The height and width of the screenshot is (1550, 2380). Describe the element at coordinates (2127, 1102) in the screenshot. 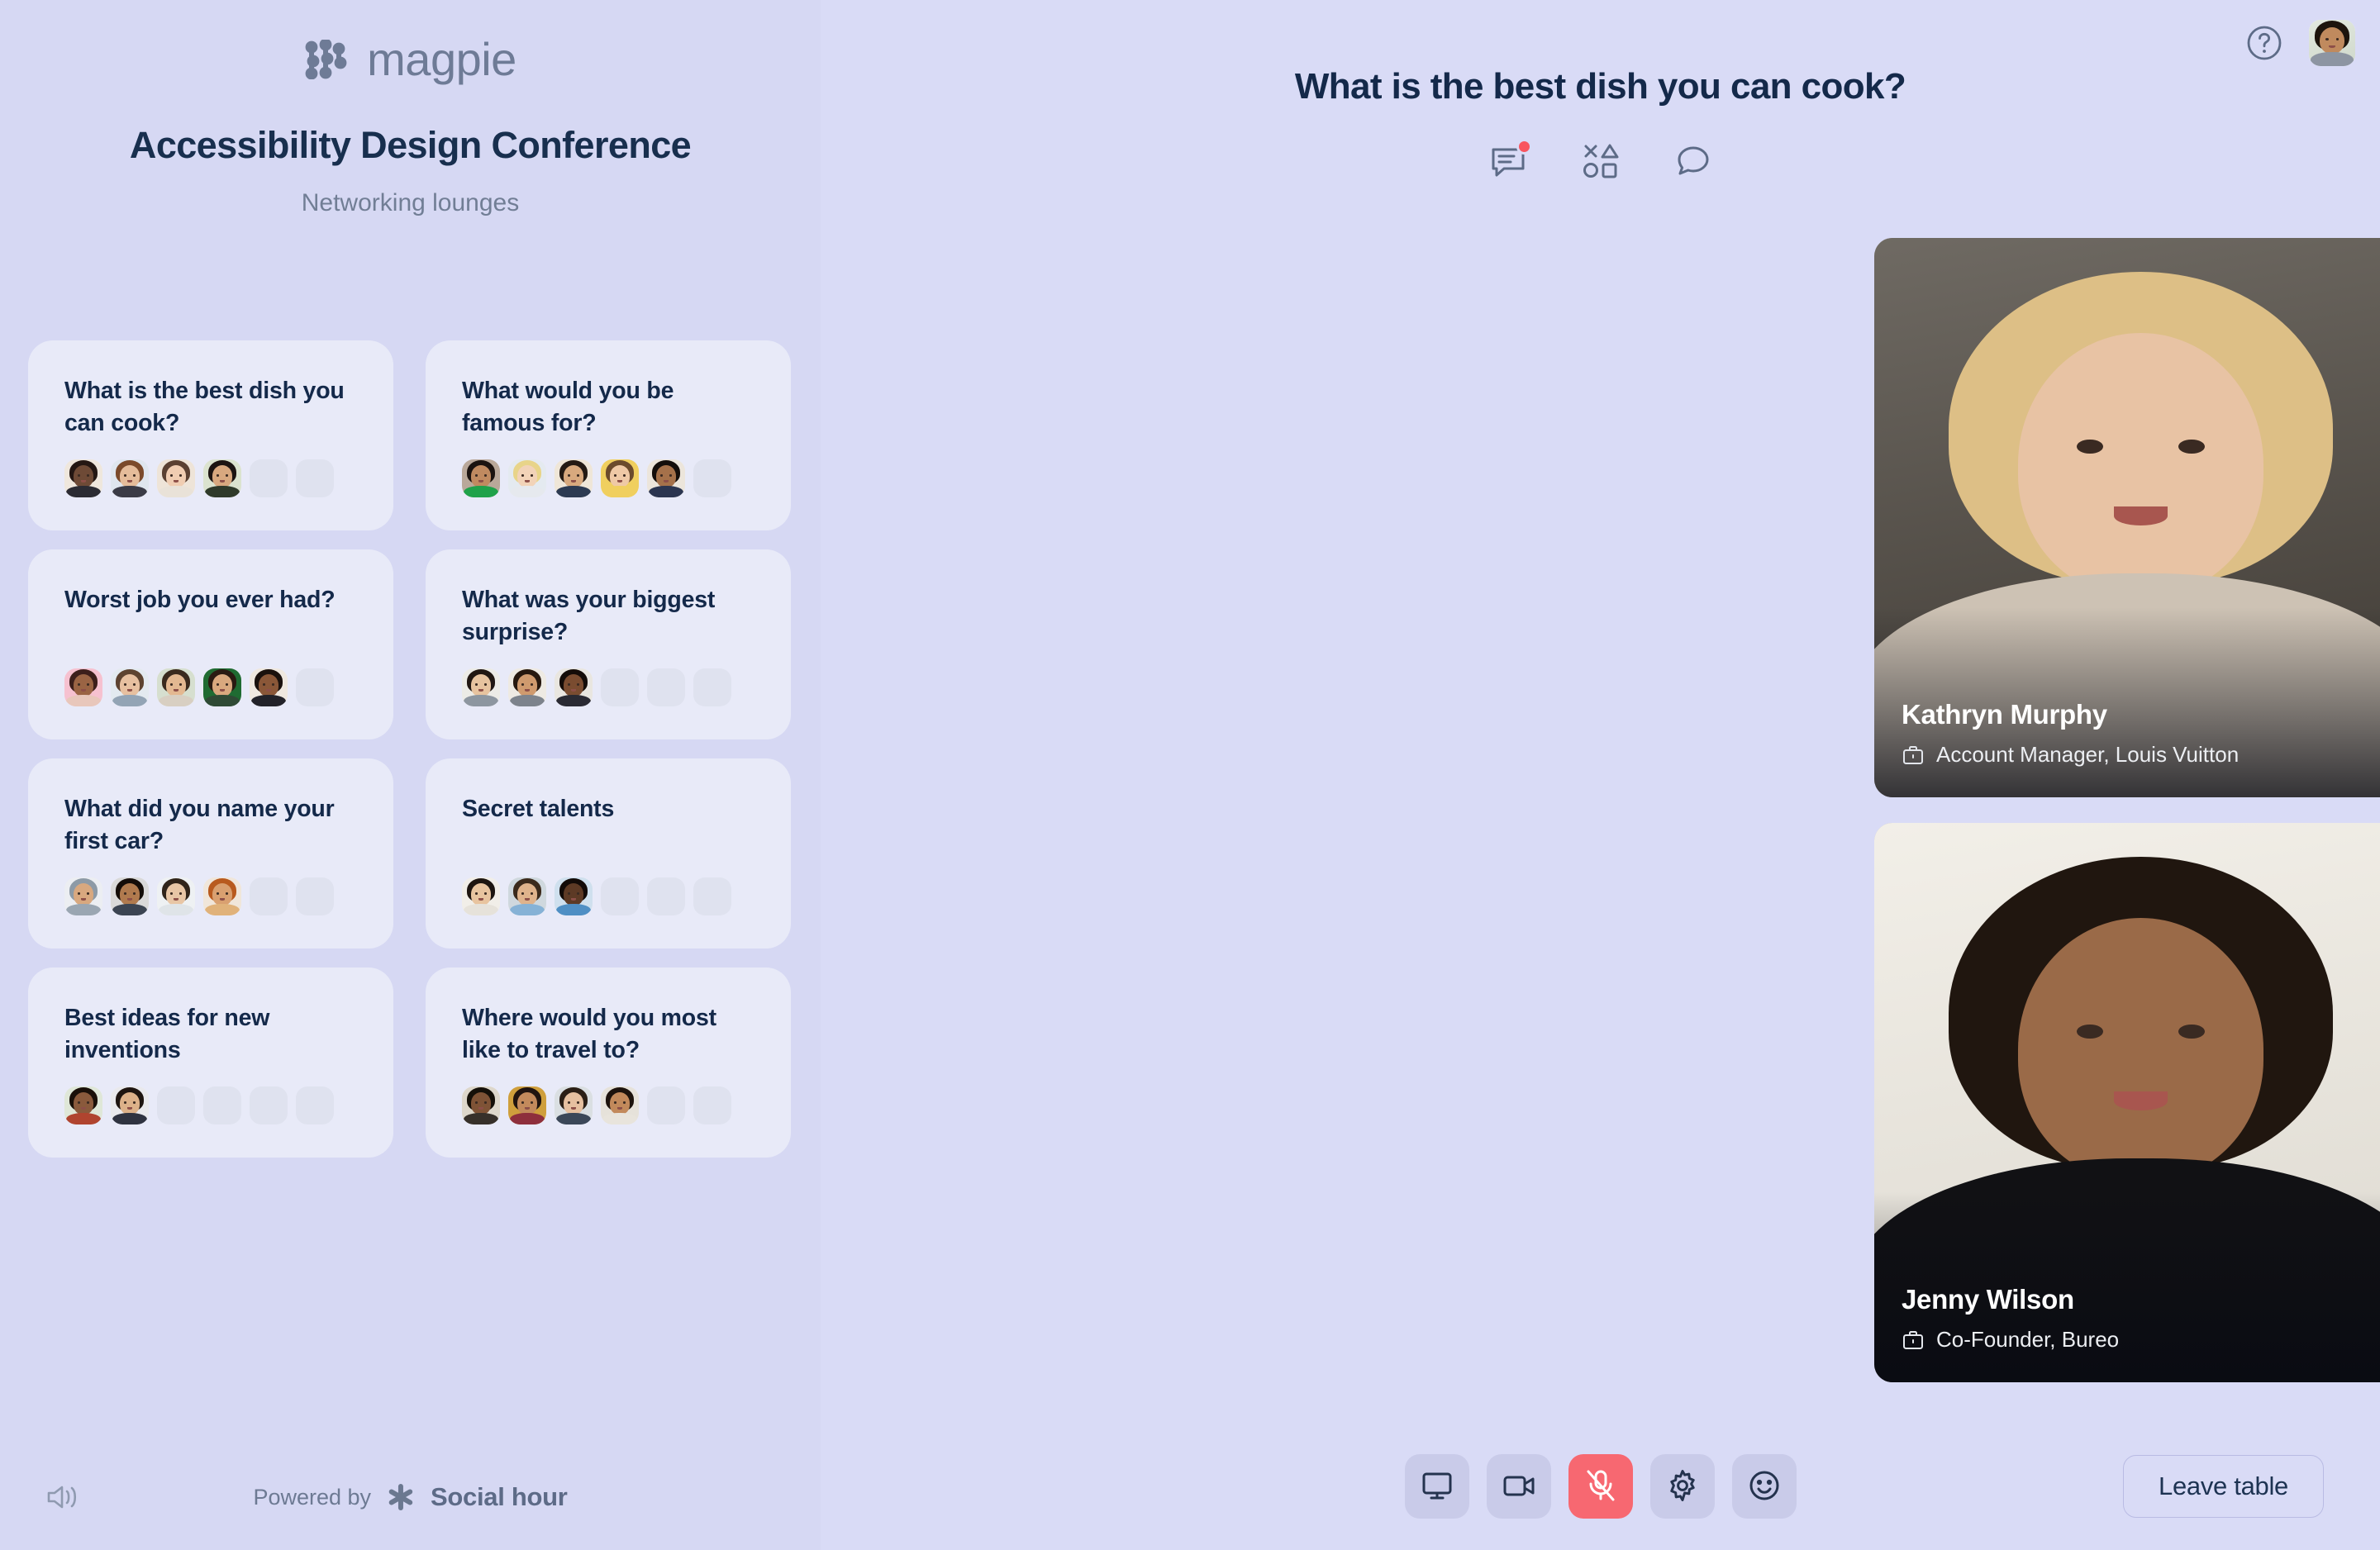

I see `participant-tile: Jenny Wilson Co-Founder, Bureo` at that location.